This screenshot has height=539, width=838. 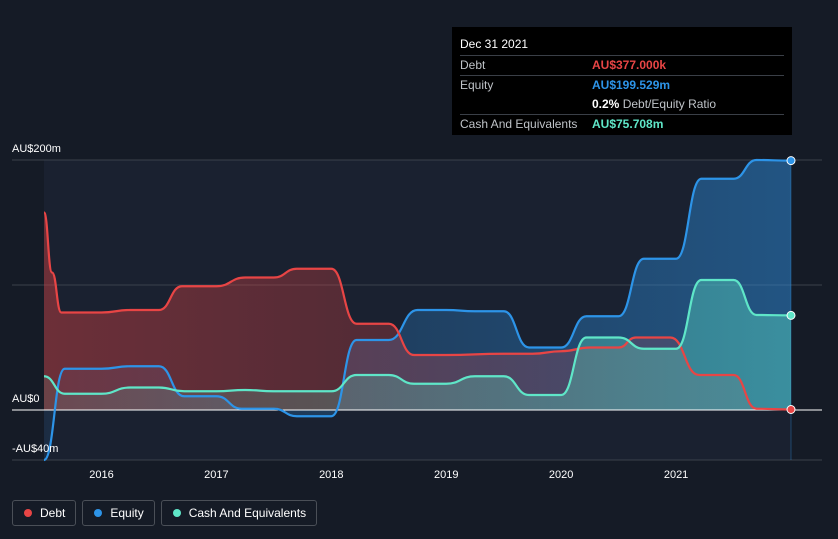 I want to click on tooltip-label: Cash And Equivalents, so click(x=519, y=124).